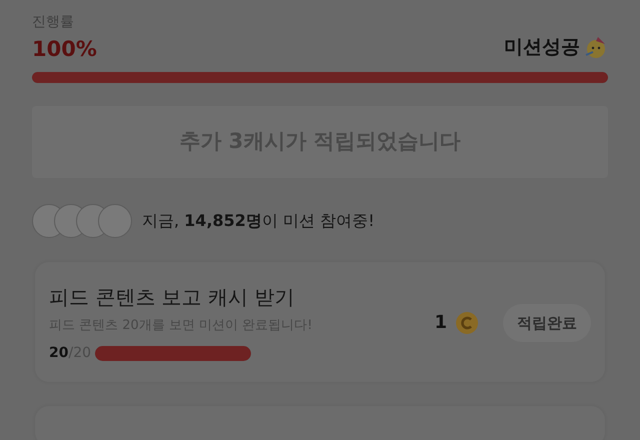 The width and height of the screenshot is (640, 440). I want to click on reward-amount: 1, so click(440, 323).